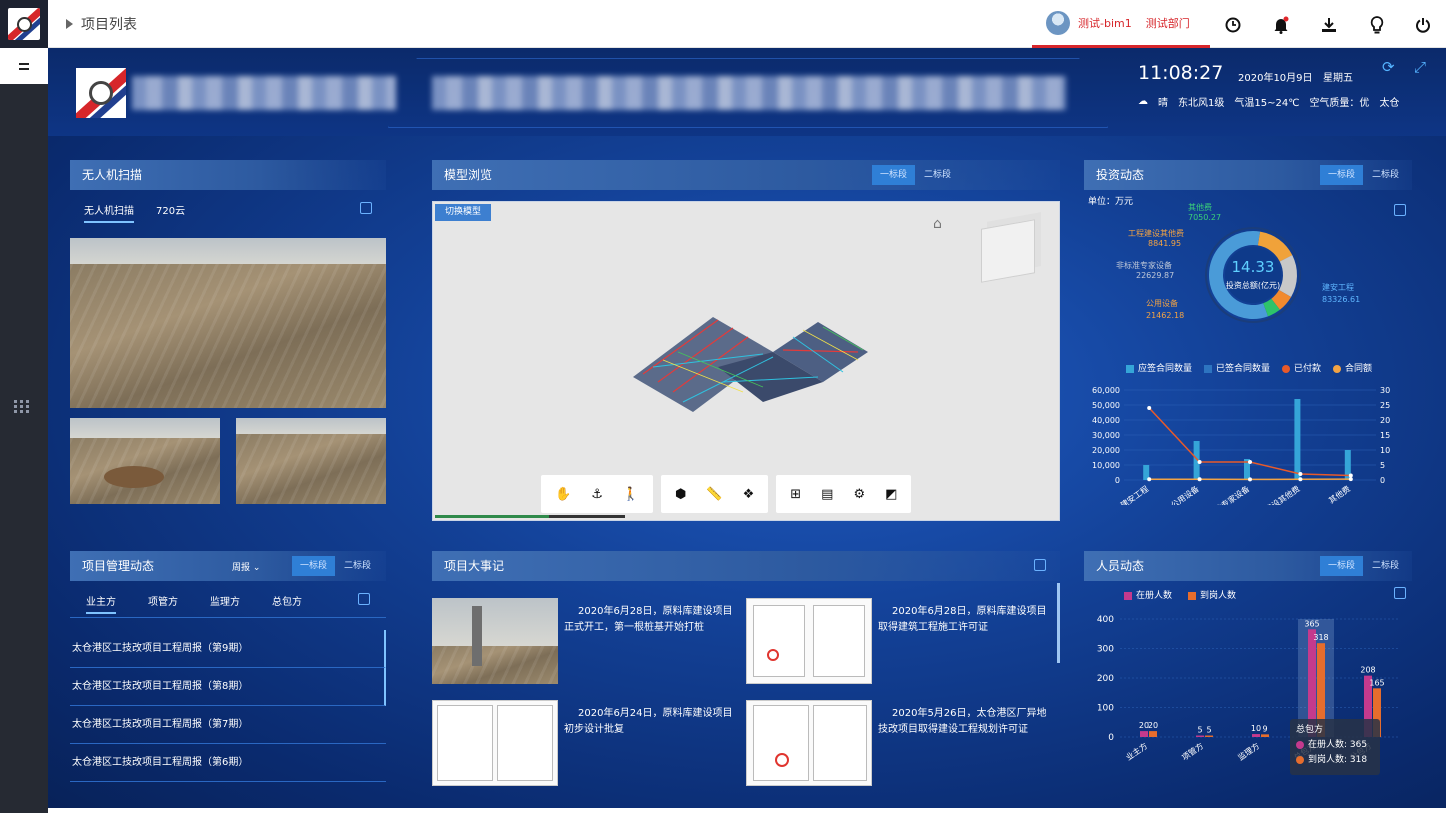 This screenshot has width=1446, height=813. I want to click on event-text: 2020年6月28日，原料库建设项目正式开工，第一根桩基开始打桩, so click(652, 620).